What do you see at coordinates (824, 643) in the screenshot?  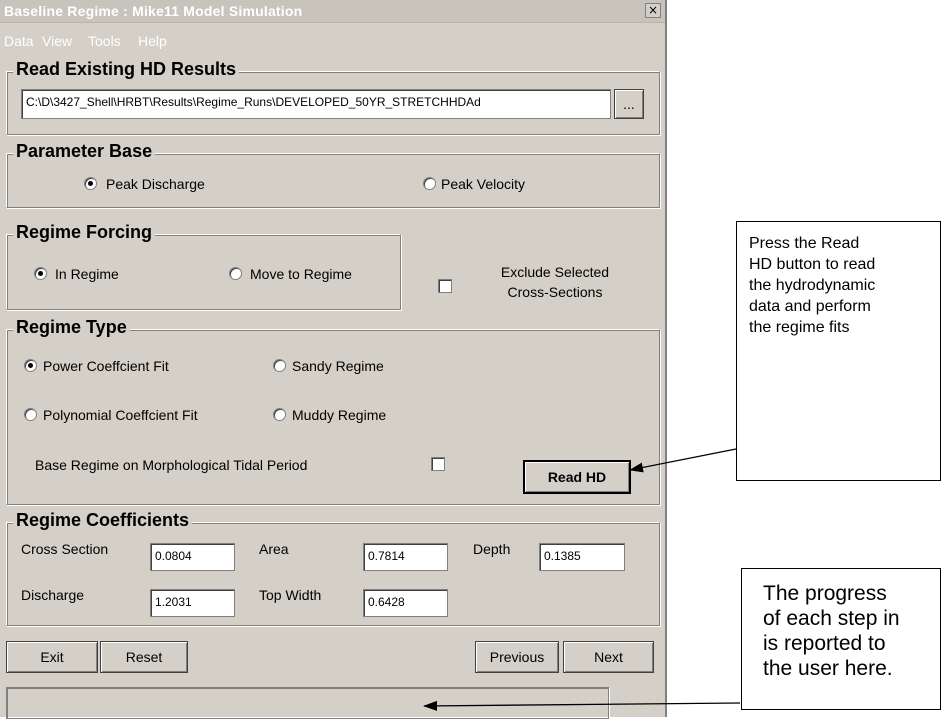 I see `callout-line: is reported to` at bounding box center [824, 643].